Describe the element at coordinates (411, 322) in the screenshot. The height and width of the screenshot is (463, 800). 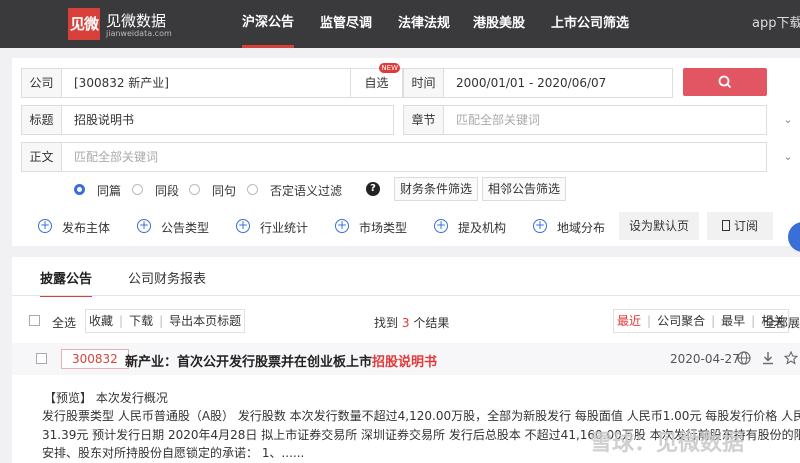
I see `result-count: 找到 3 个结果` at that location.